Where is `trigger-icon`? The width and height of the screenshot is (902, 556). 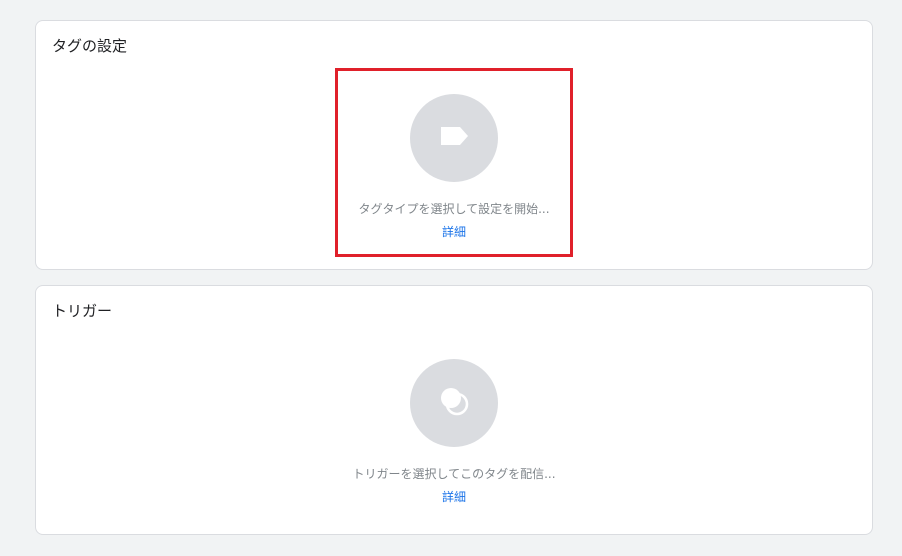 trigger-icon is located at coordinates (454, 403).